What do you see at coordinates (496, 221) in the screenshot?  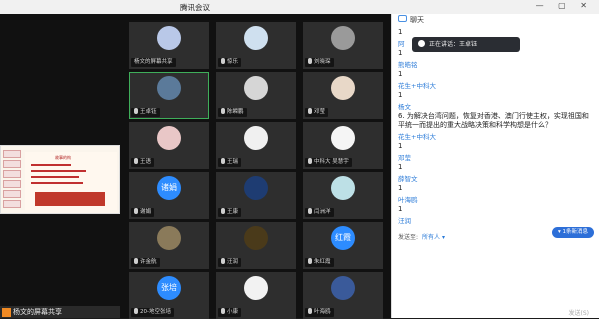 I see `chat-message: 汪润` at bounding box center [496, 221].